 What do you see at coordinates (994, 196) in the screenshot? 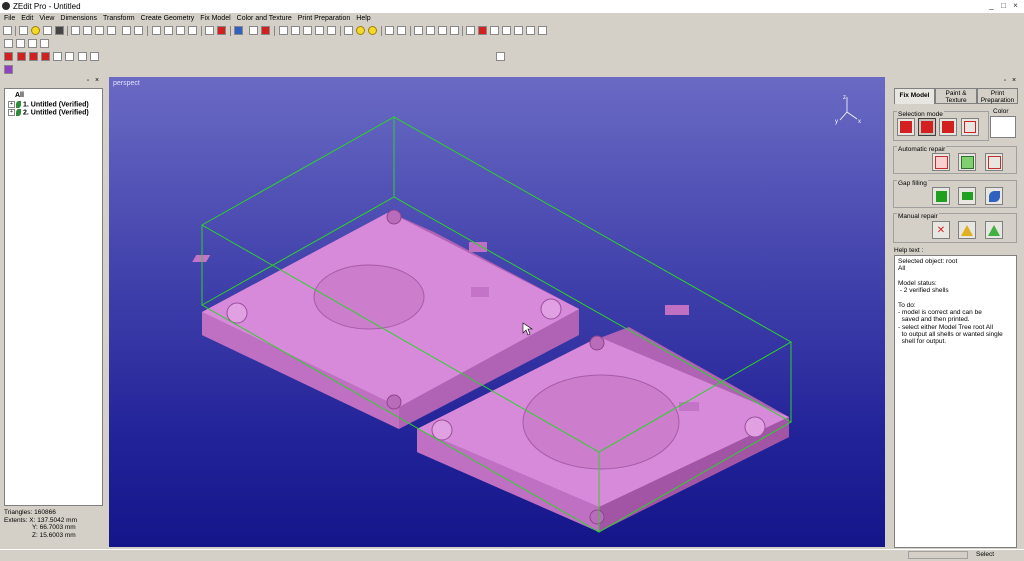
I see `bridge-gap-button` at bounding box center [994, 196].